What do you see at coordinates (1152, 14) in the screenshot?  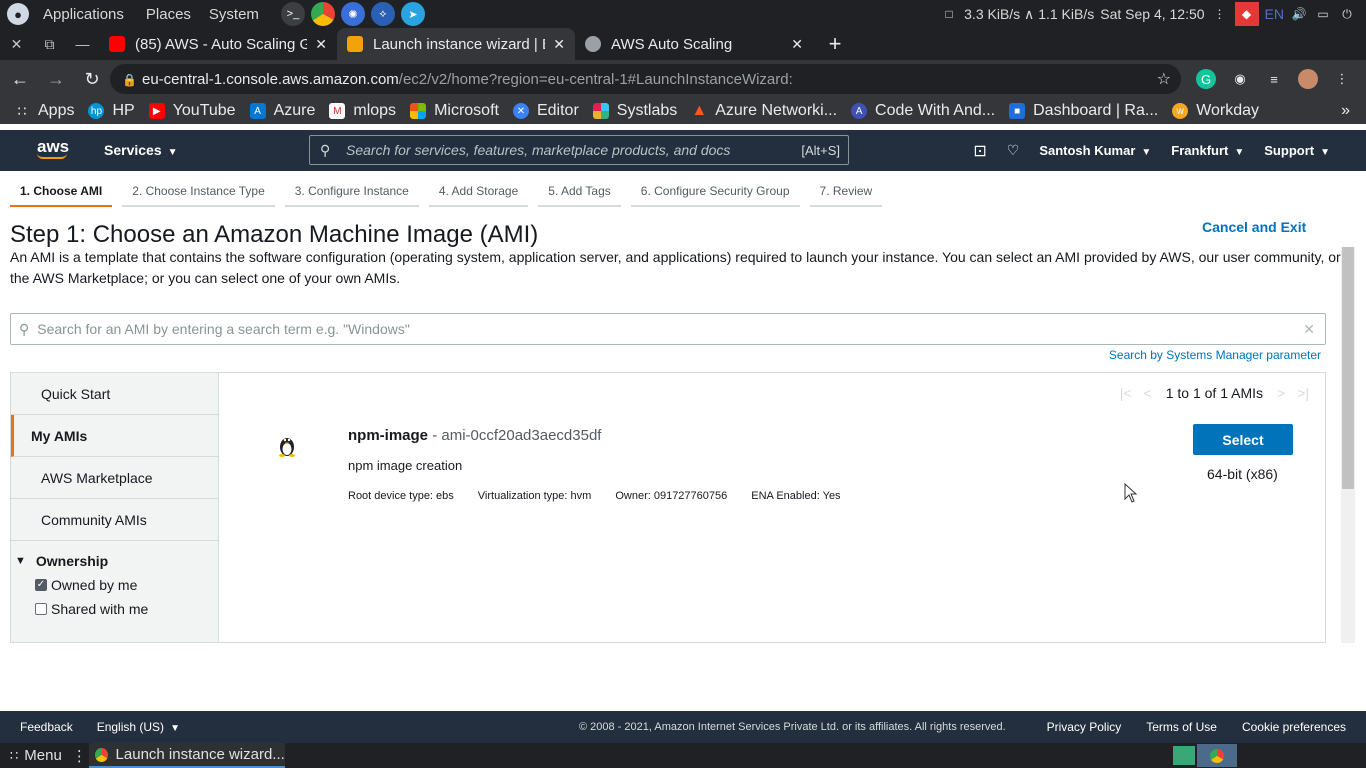 I see `clock: Sat Sep 4, 12:50` at bounding box center [1152, 14].